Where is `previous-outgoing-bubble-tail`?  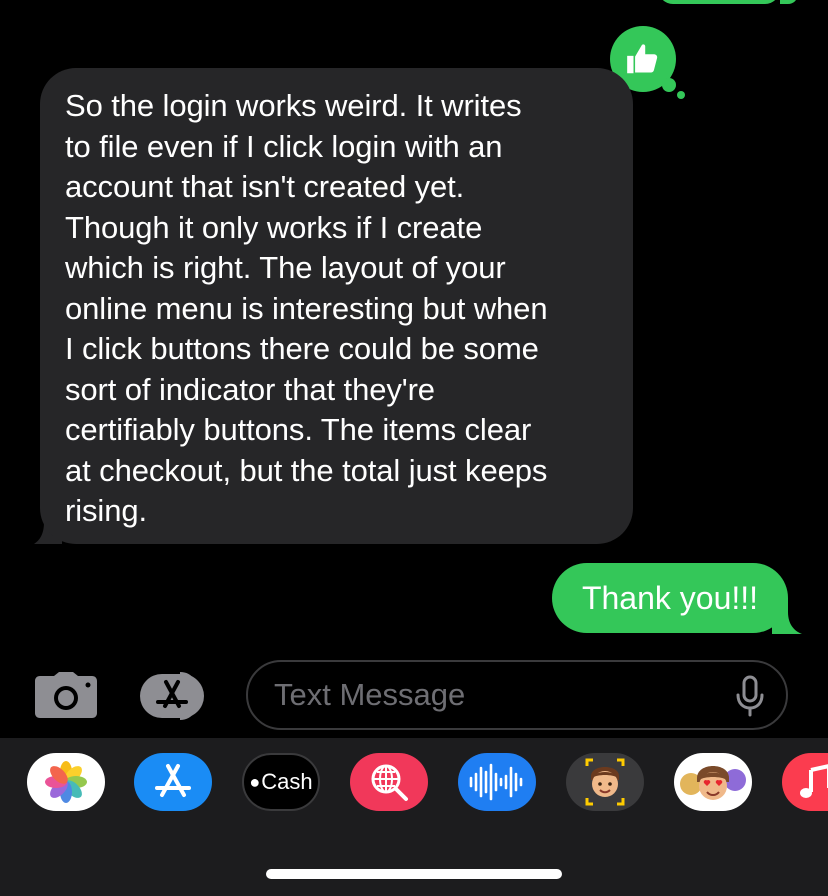 previous-outgoing-bubble-tail is located at coordinates (789, 2).